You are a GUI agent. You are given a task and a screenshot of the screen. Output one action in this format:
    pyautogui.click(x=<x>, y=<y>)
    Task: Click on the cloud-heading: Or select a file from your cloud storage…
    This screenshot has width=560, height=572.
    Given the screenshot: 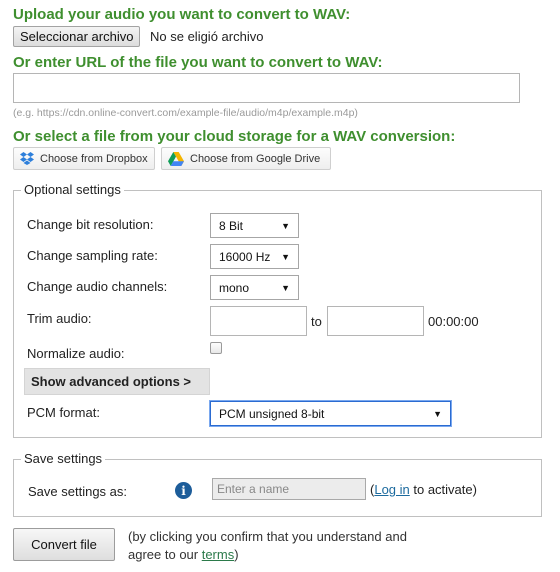 What is the action you would take?
    pyautogui.click(x=234, y=136)
    